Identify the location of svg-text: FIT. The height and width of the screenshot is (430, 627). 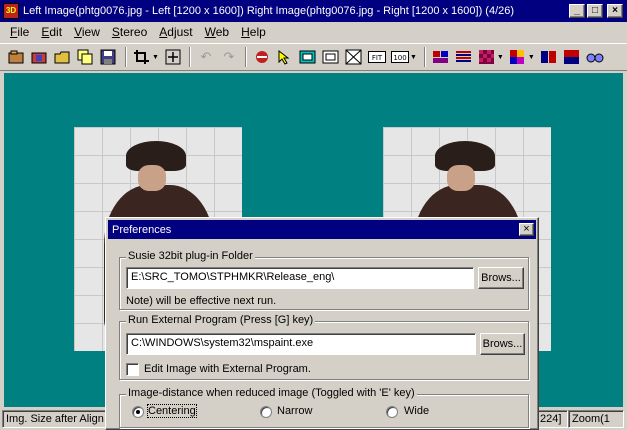
(377, 58).